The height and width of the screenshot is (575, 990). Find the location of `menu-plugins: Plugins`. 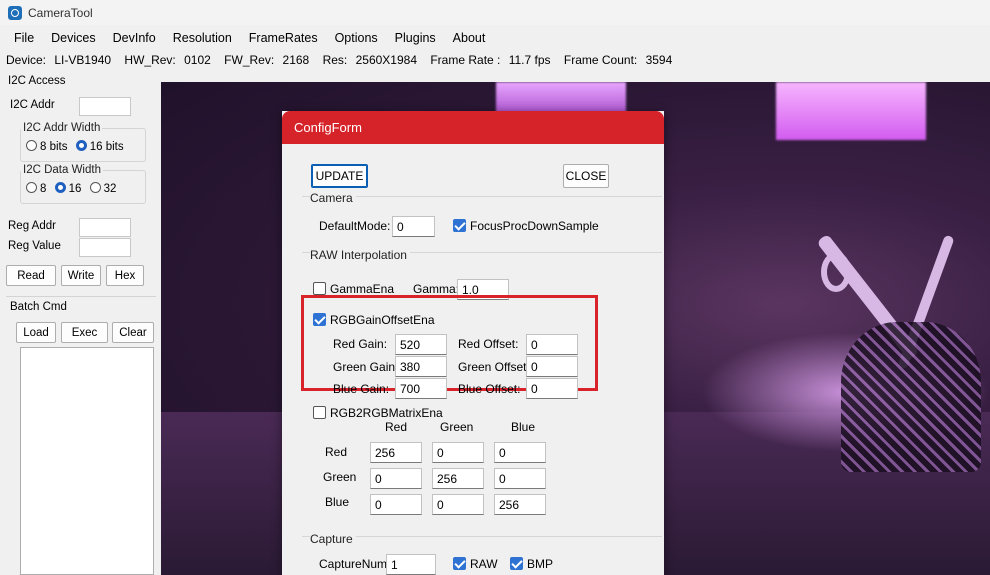

menu-plugins: Plugins is located at coordinates (415, 38).